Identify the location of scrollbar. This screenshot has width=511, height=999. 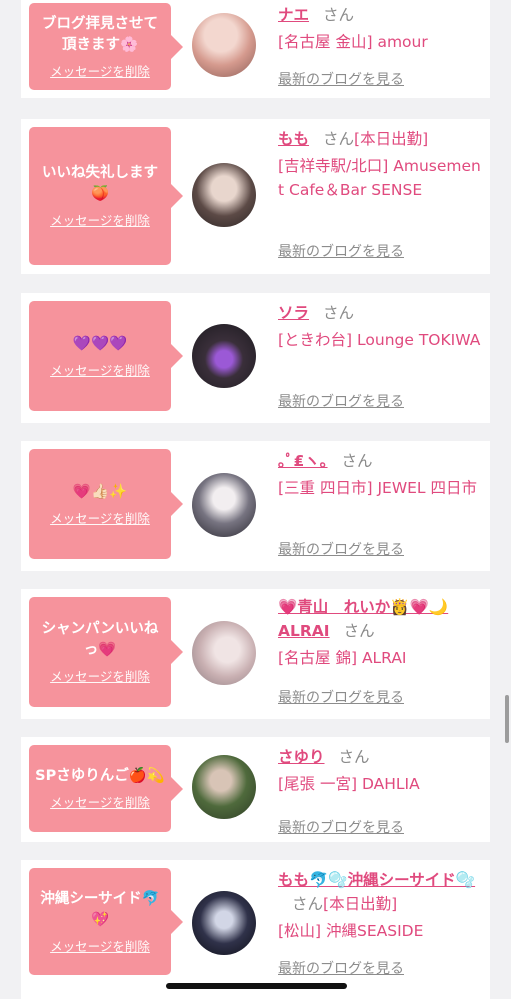
(507, 719).